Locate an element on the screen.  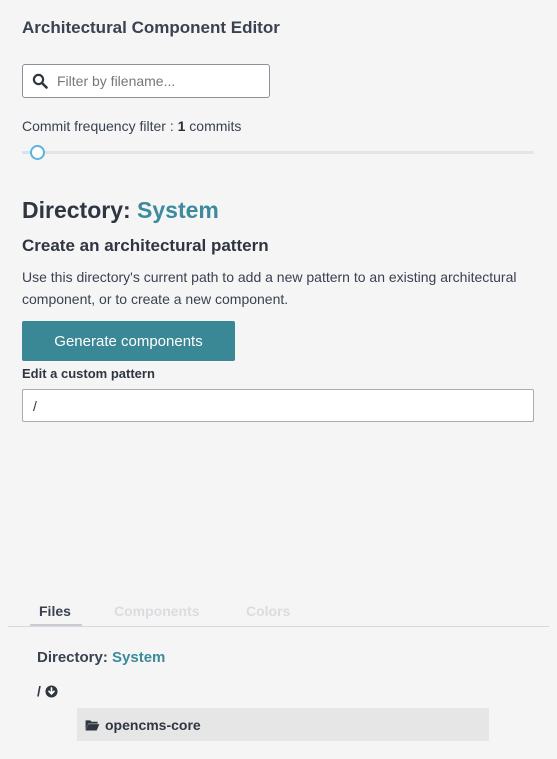
files-directory-name: System is located at coordinates (139, 657).